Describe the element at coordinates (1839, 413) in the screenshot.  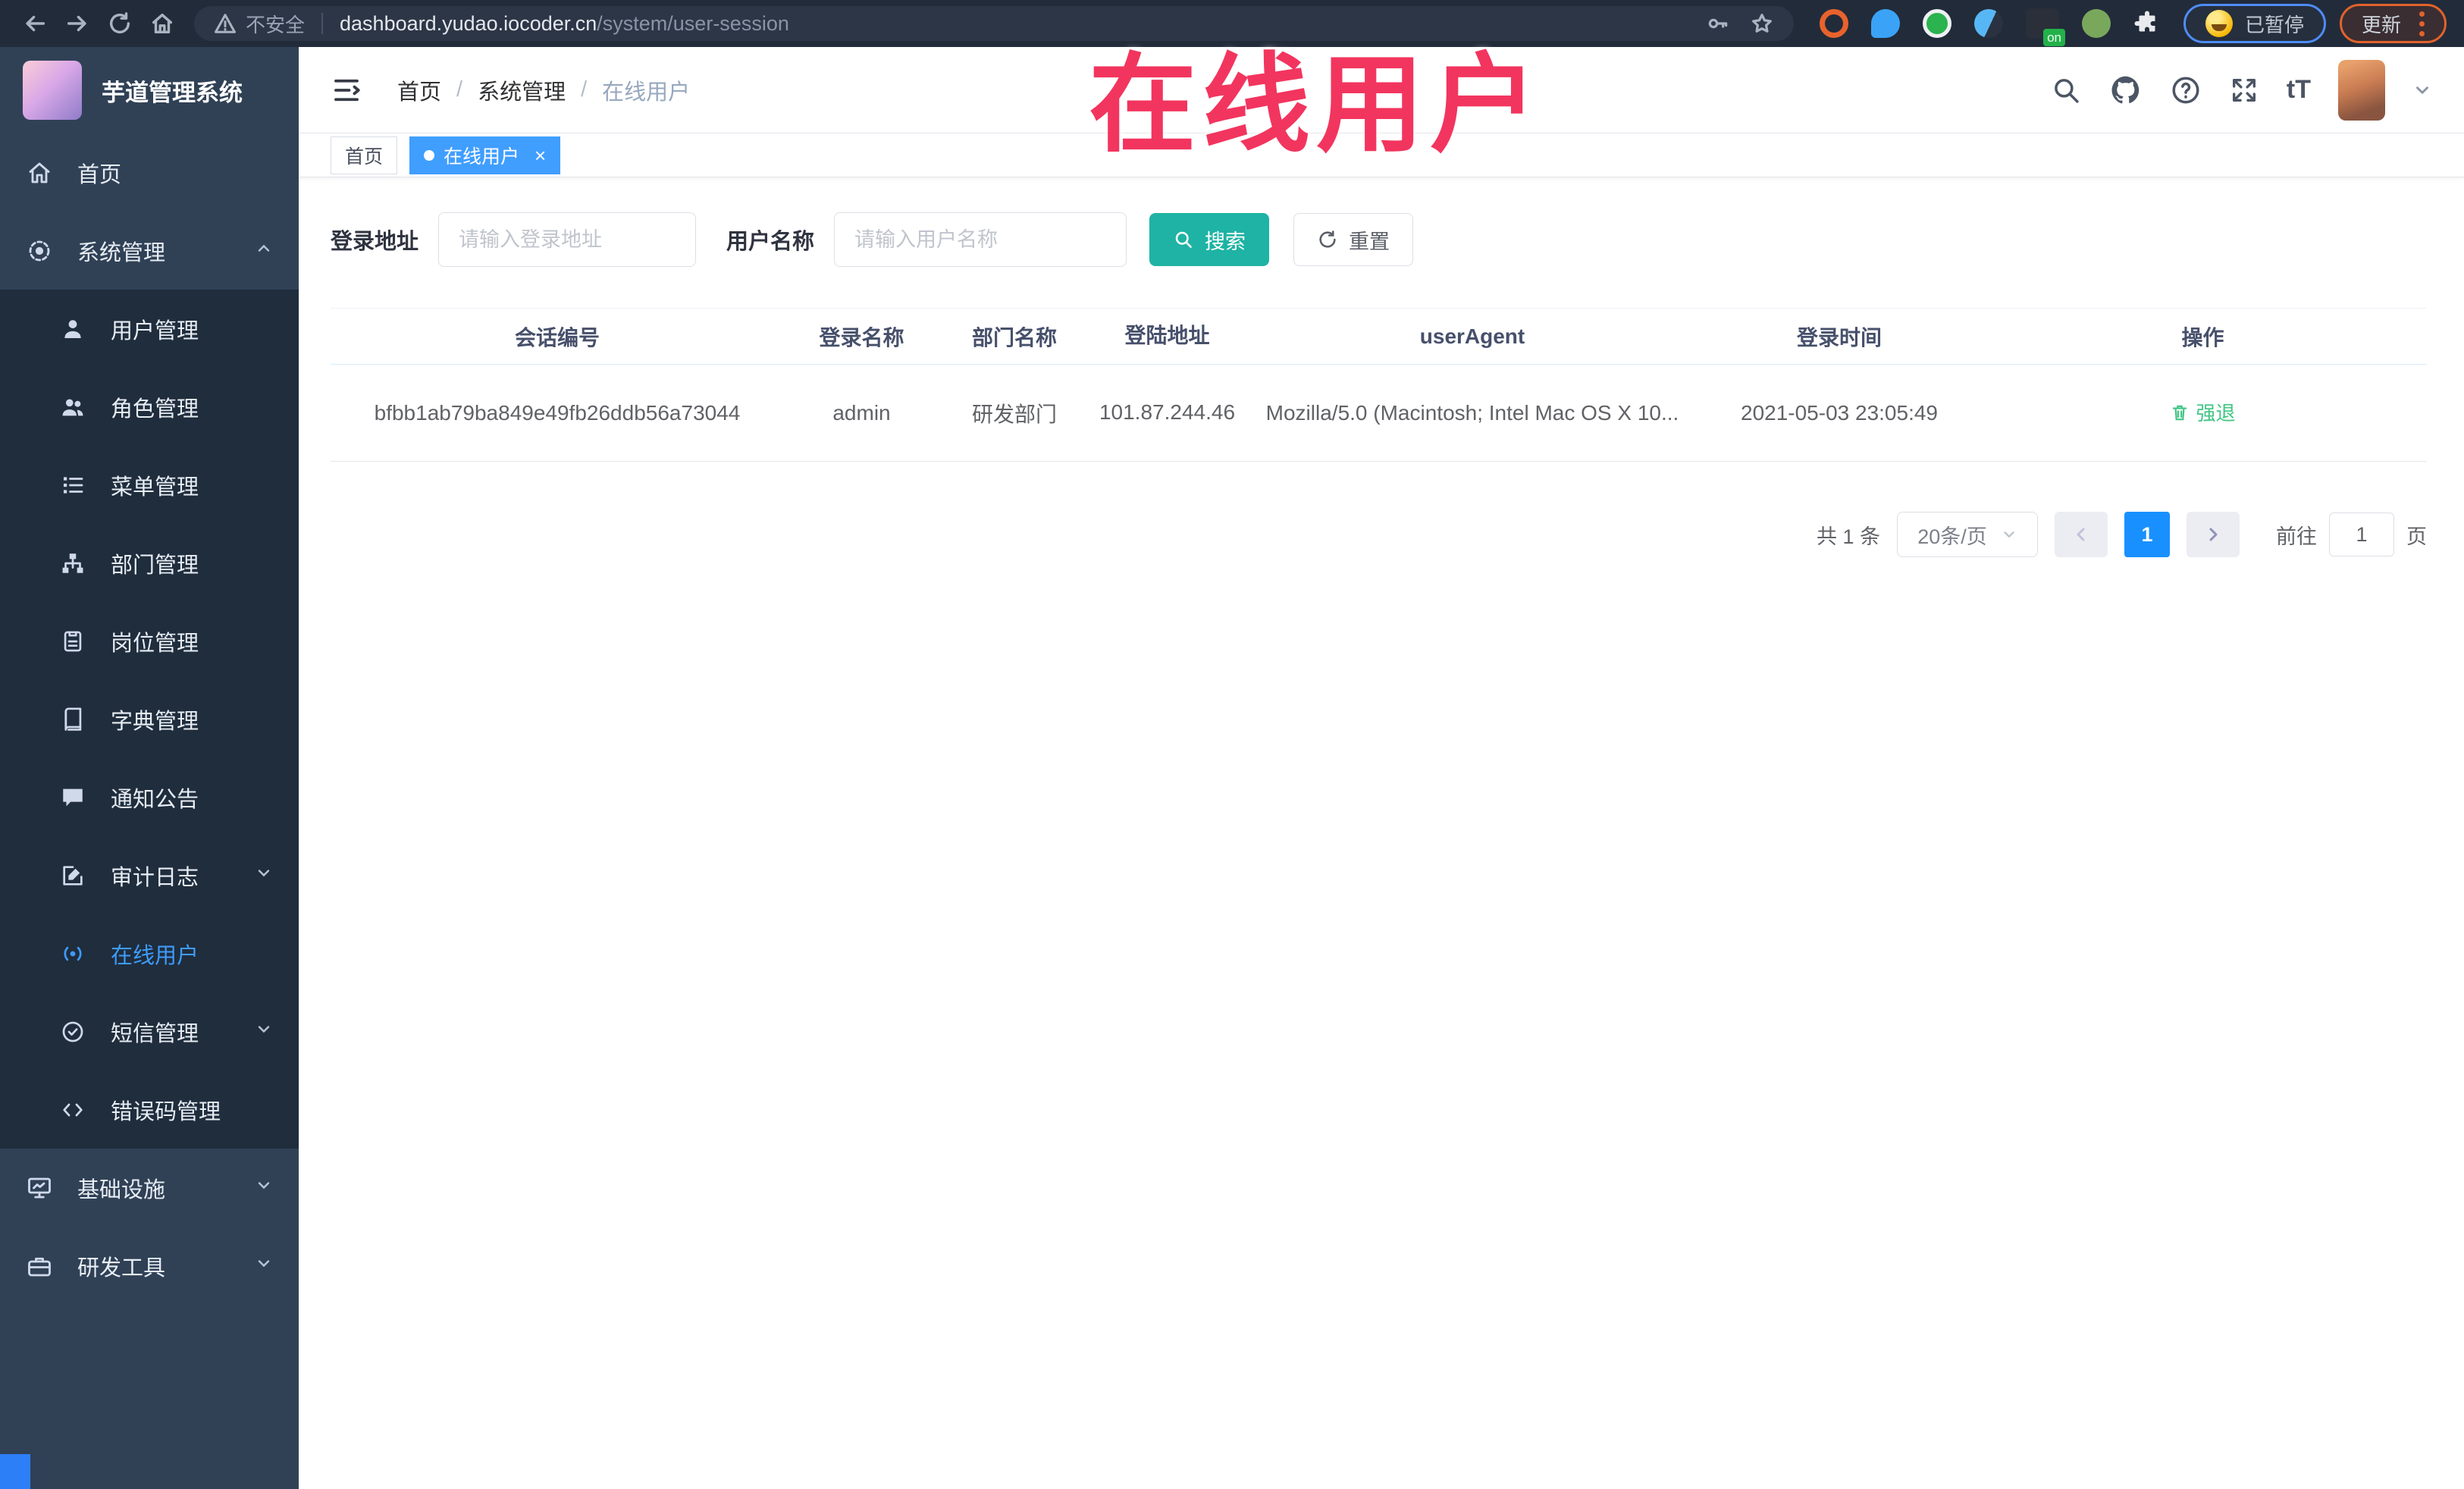
I see `cell-login-time: 2021-05-03 23:05:49` at that location.